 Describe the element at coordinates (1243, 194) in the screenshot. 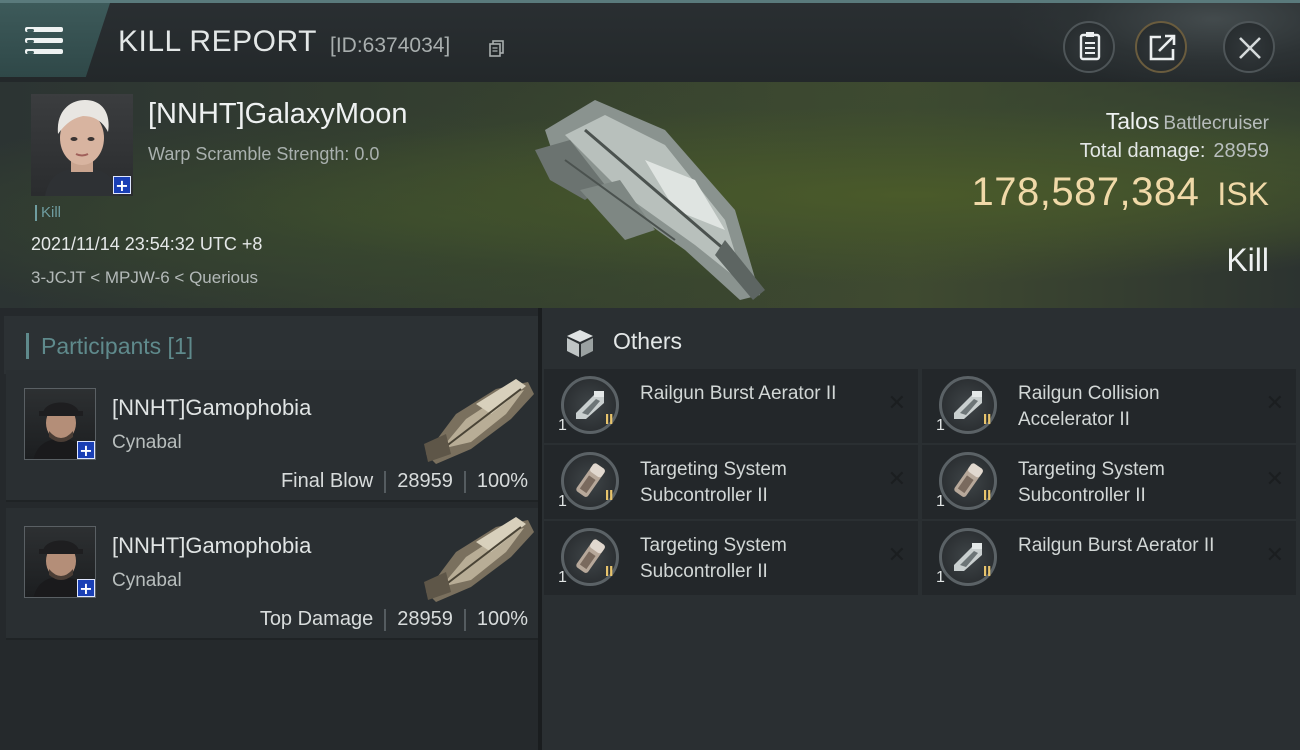

I see `isk-unit: ISK` at that location.